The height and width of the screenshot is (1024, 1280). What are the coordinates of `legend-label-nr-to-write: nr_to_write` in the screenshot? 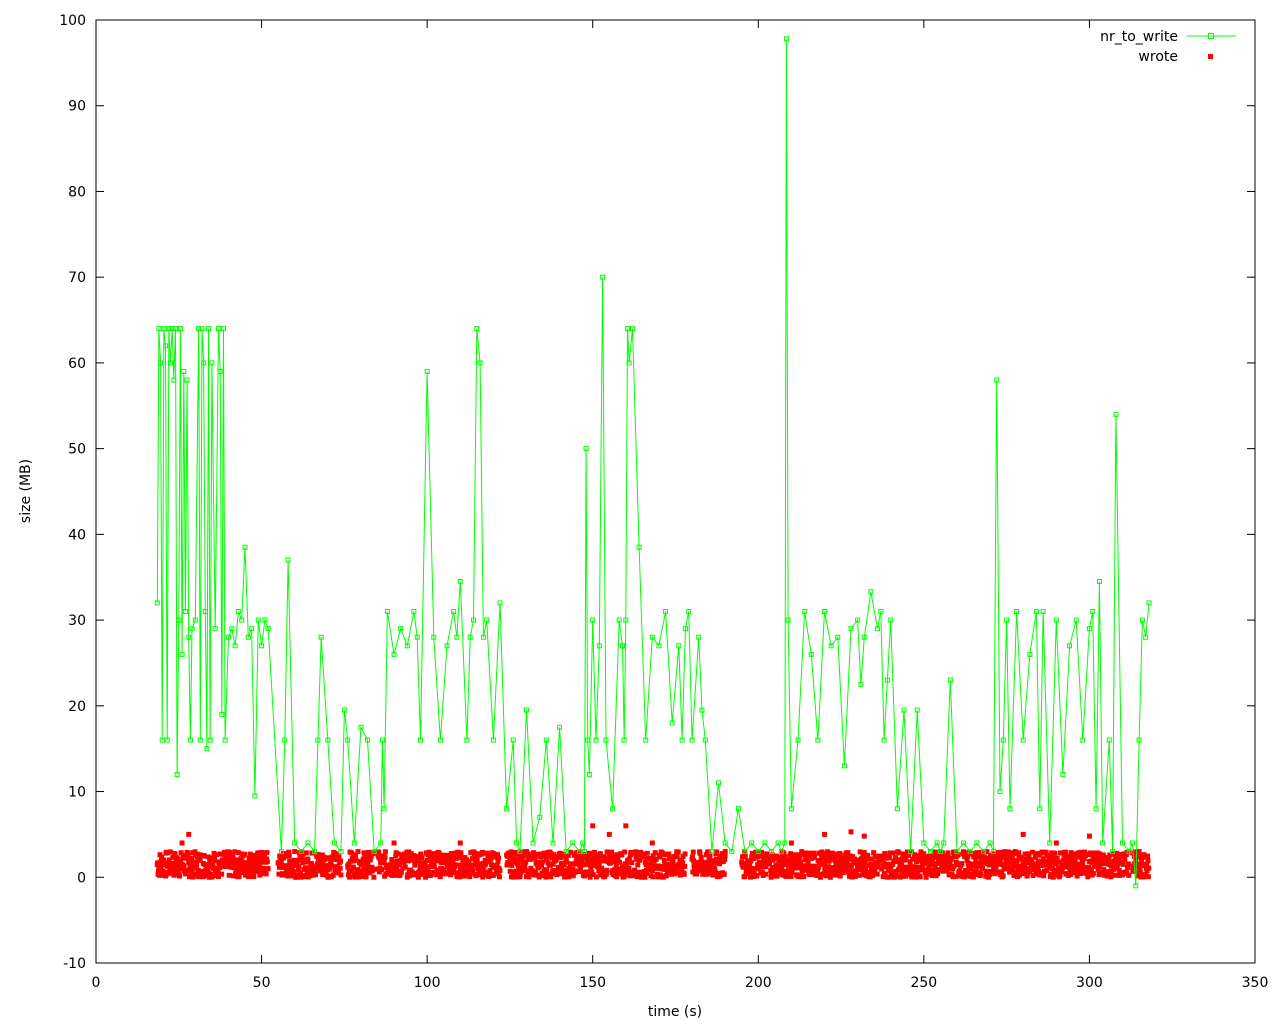 It's located at (1139, 37).